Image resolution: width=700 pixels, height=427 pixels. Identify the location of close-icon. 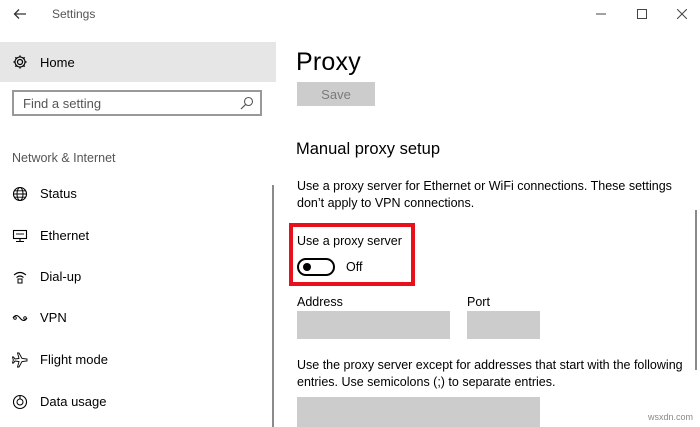
(682, 14).